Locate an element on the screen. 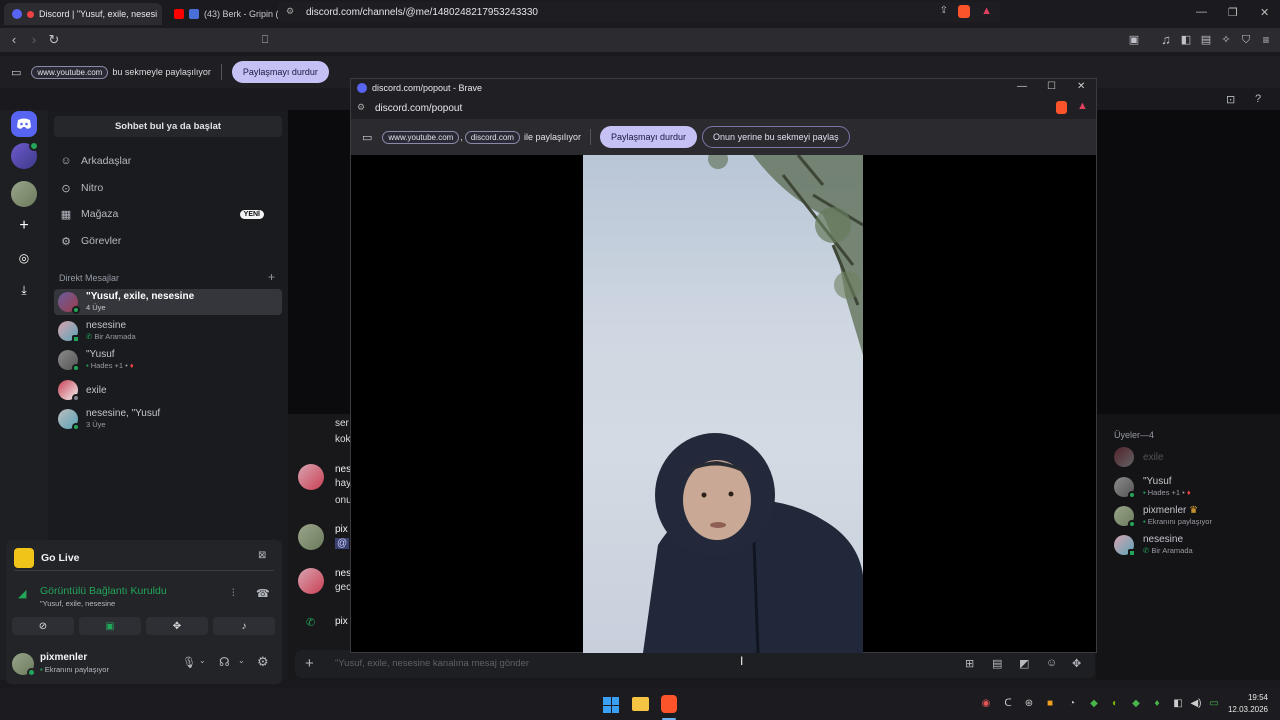  microphone-icon: 🎙 is located at coordinates (189, 662).